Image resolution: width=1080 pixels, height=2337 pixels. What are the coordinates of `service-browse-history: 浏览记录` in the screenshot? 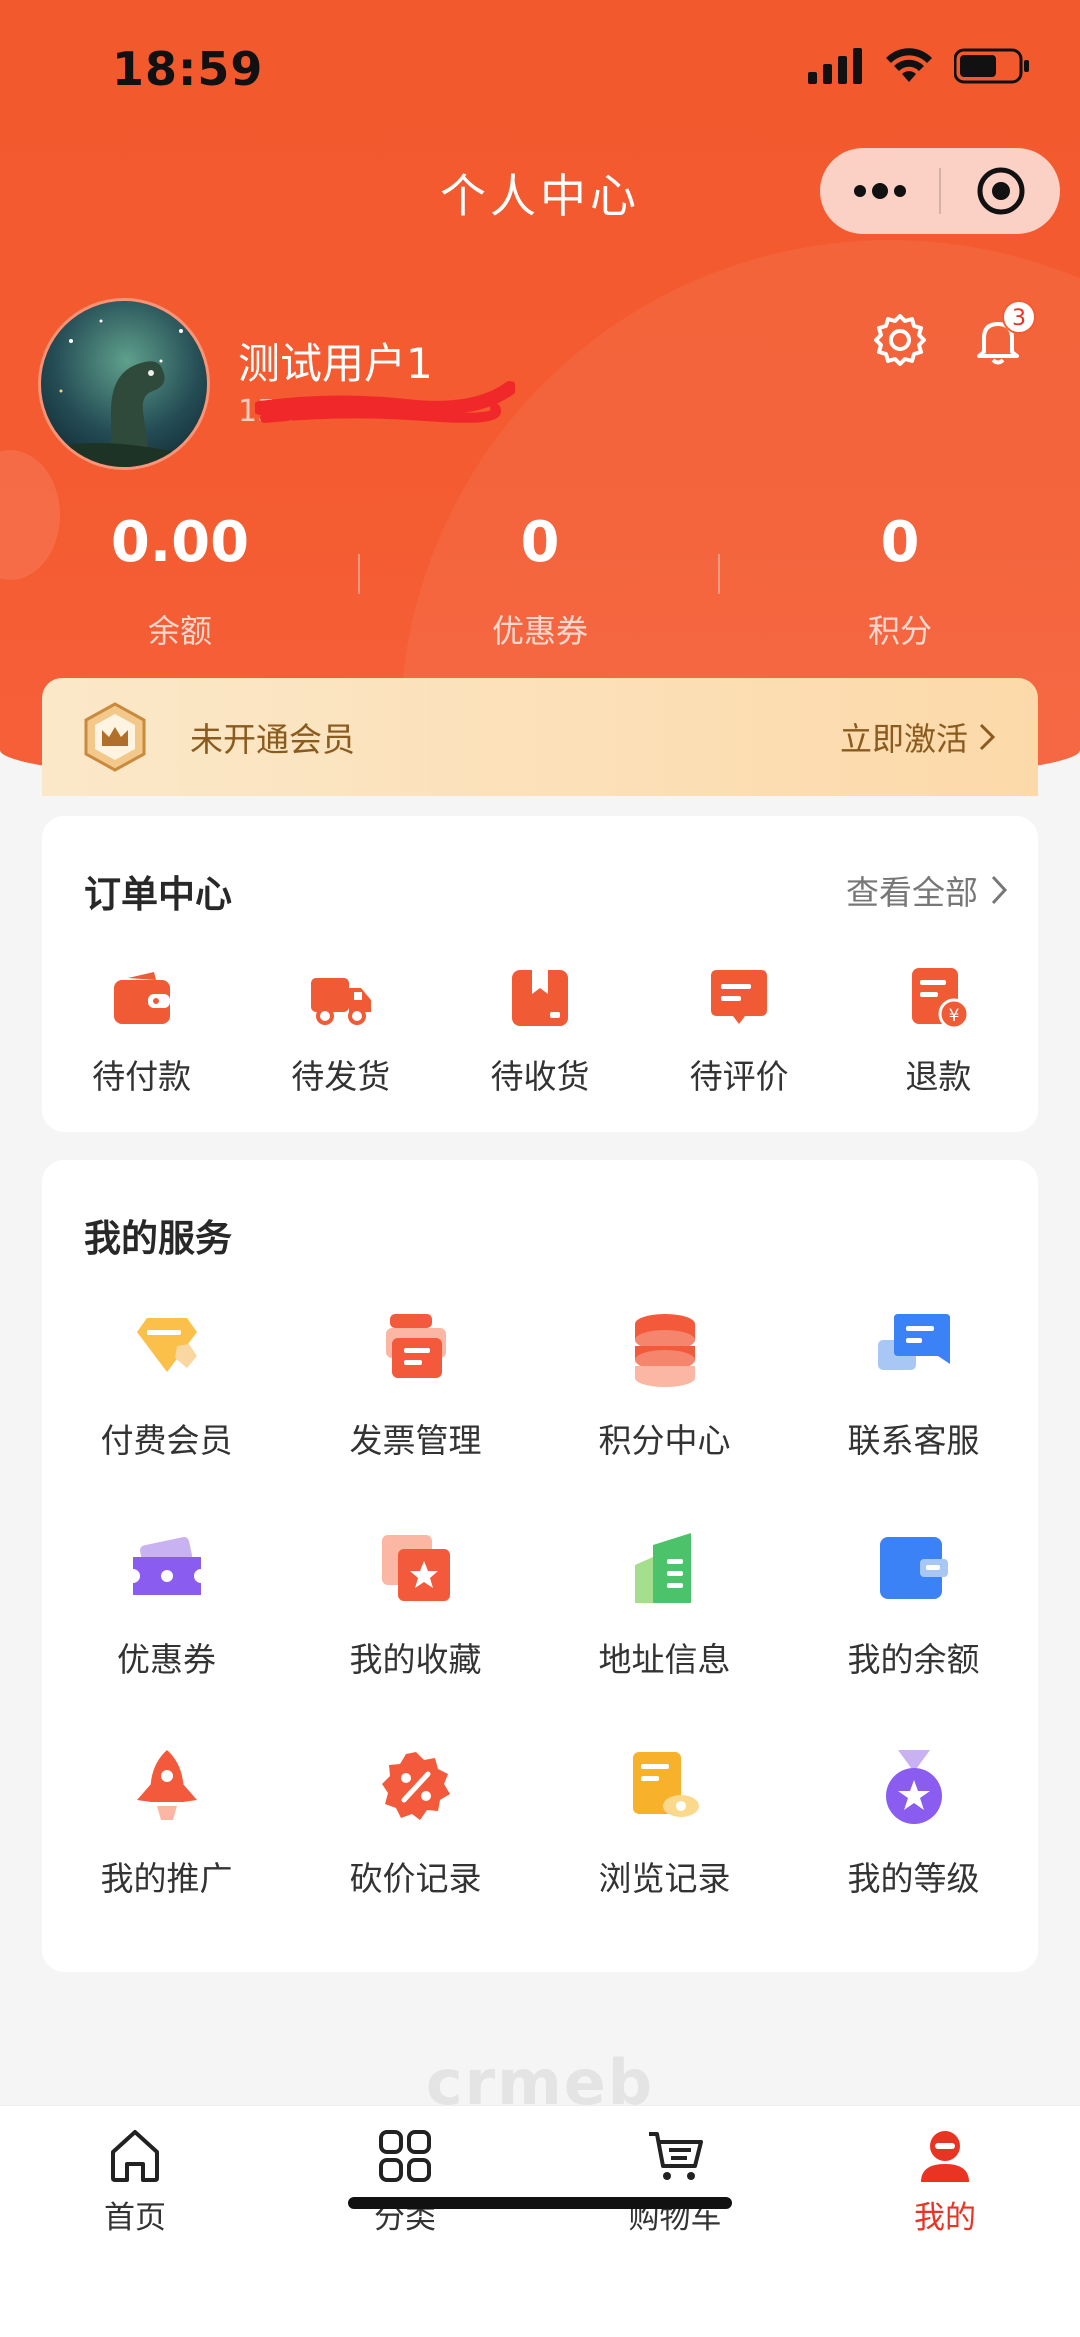 It's located at (664, 1857).